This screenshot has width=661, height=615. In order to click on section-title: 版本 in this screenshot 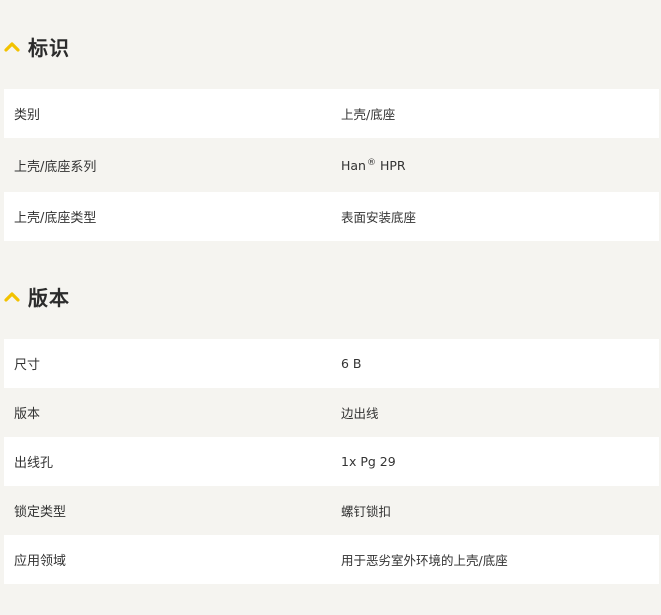, I will do `click(49, 297)`.